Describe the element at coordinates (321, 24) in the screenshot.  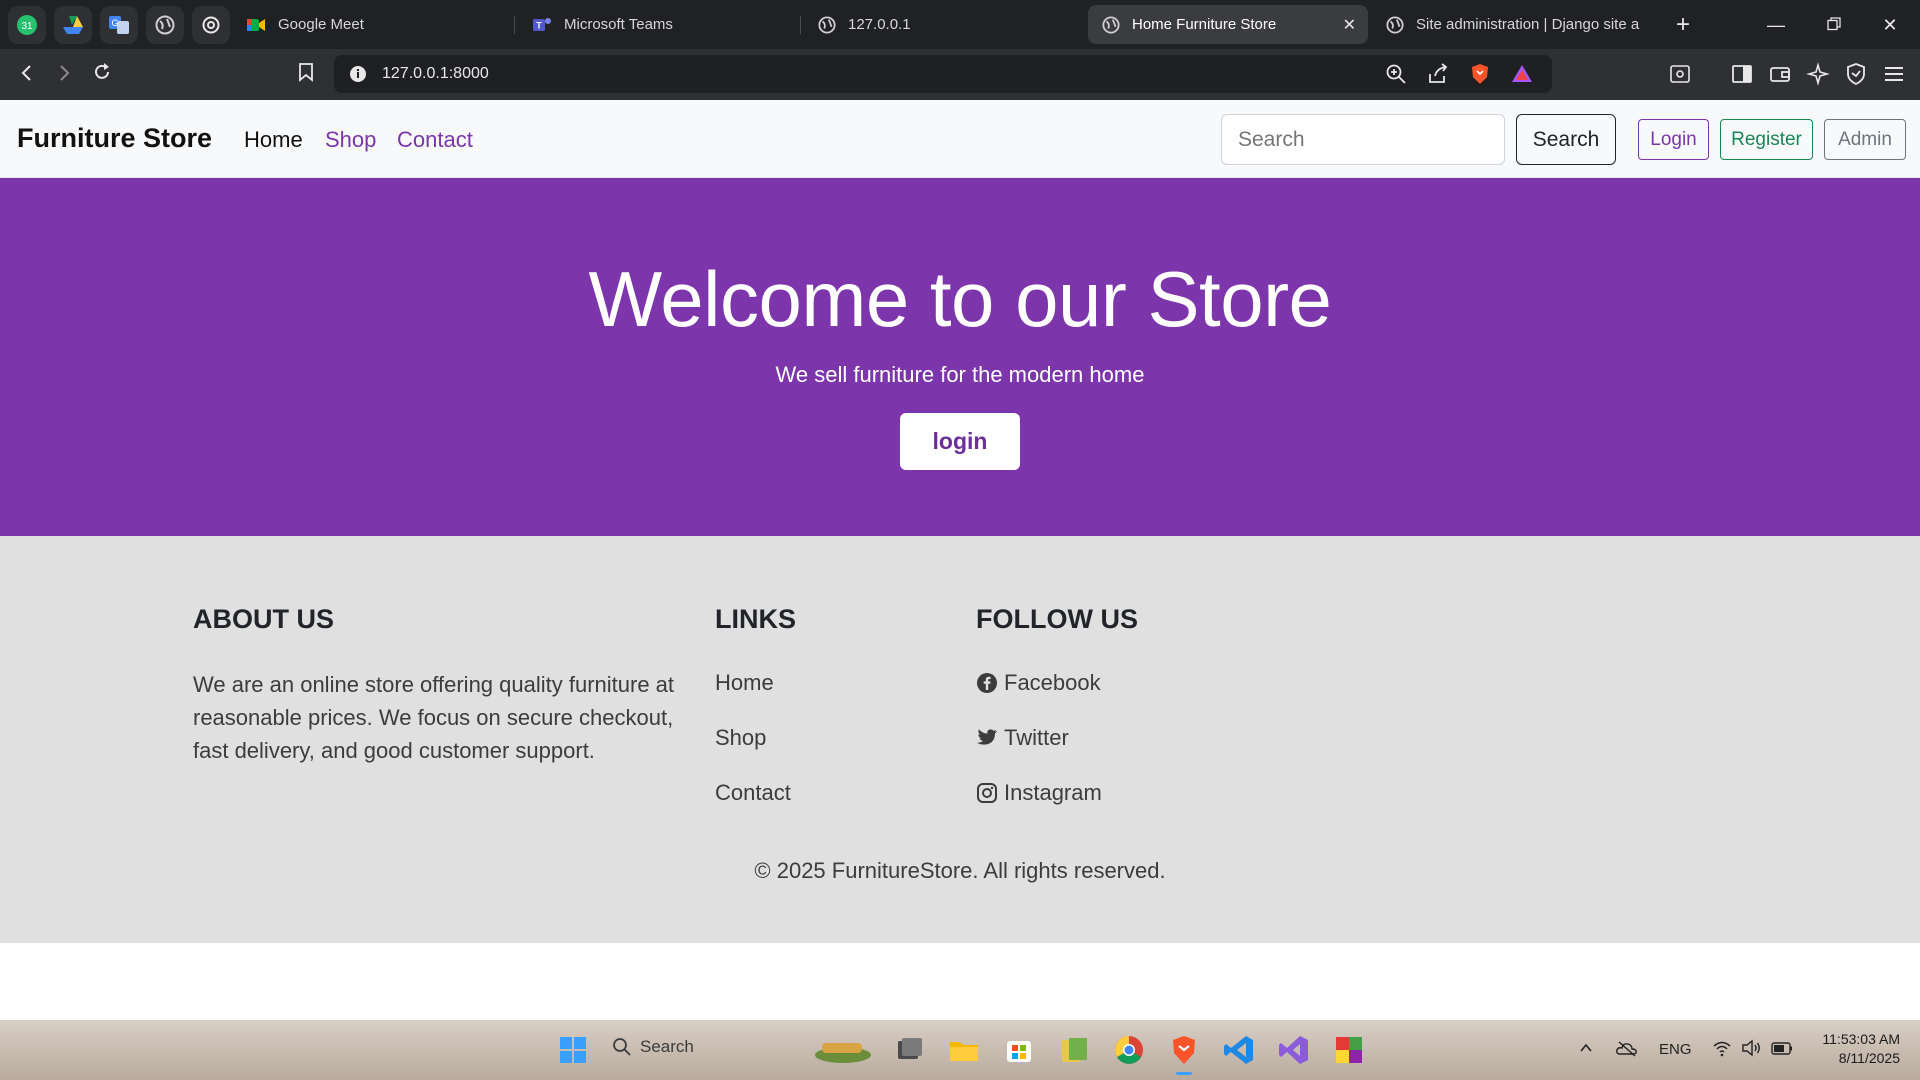
I see `tab-title: Google Meet` at that location.